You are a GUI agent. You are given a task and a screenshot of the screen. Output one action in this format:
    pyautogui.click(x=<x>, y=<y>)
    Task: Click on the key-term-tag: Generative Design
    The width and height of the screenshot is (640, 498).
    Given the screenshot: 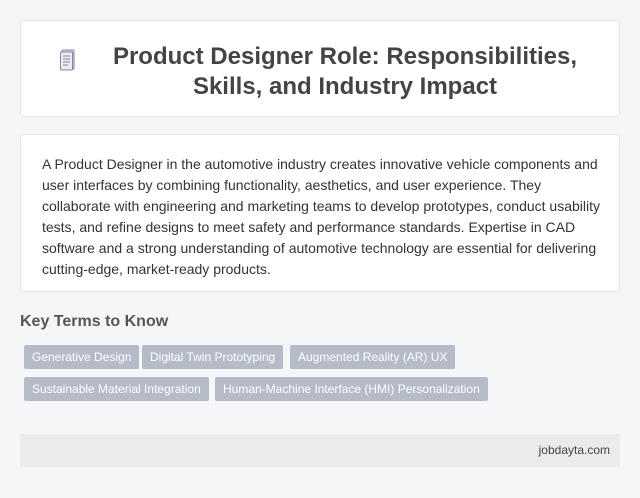 What is the action you would take?
    pyautogui.click(x=82, y=357)
    